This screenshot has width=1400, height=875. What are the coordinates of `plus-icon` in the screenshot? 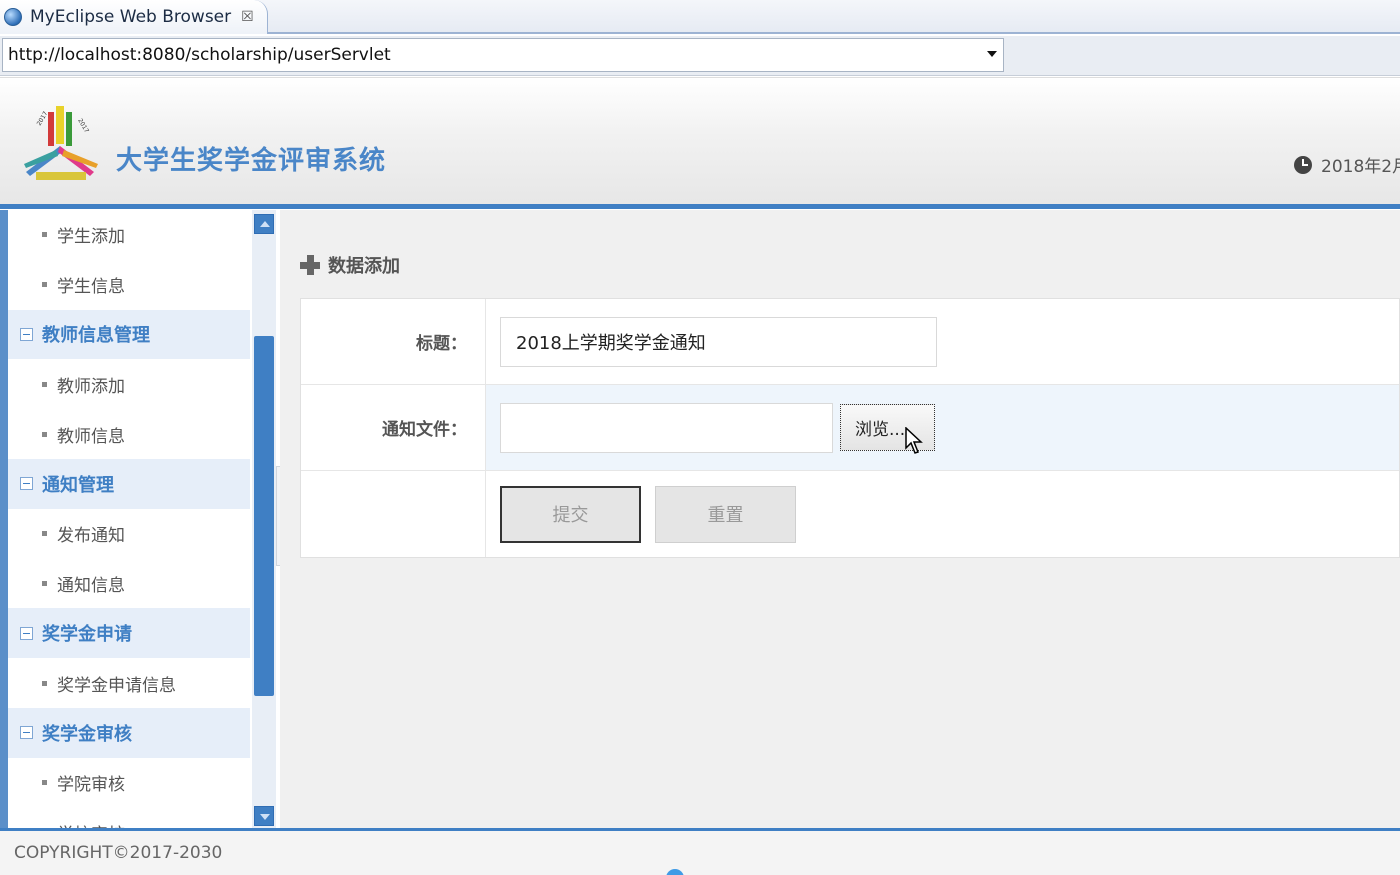 It's located at (310, 265).